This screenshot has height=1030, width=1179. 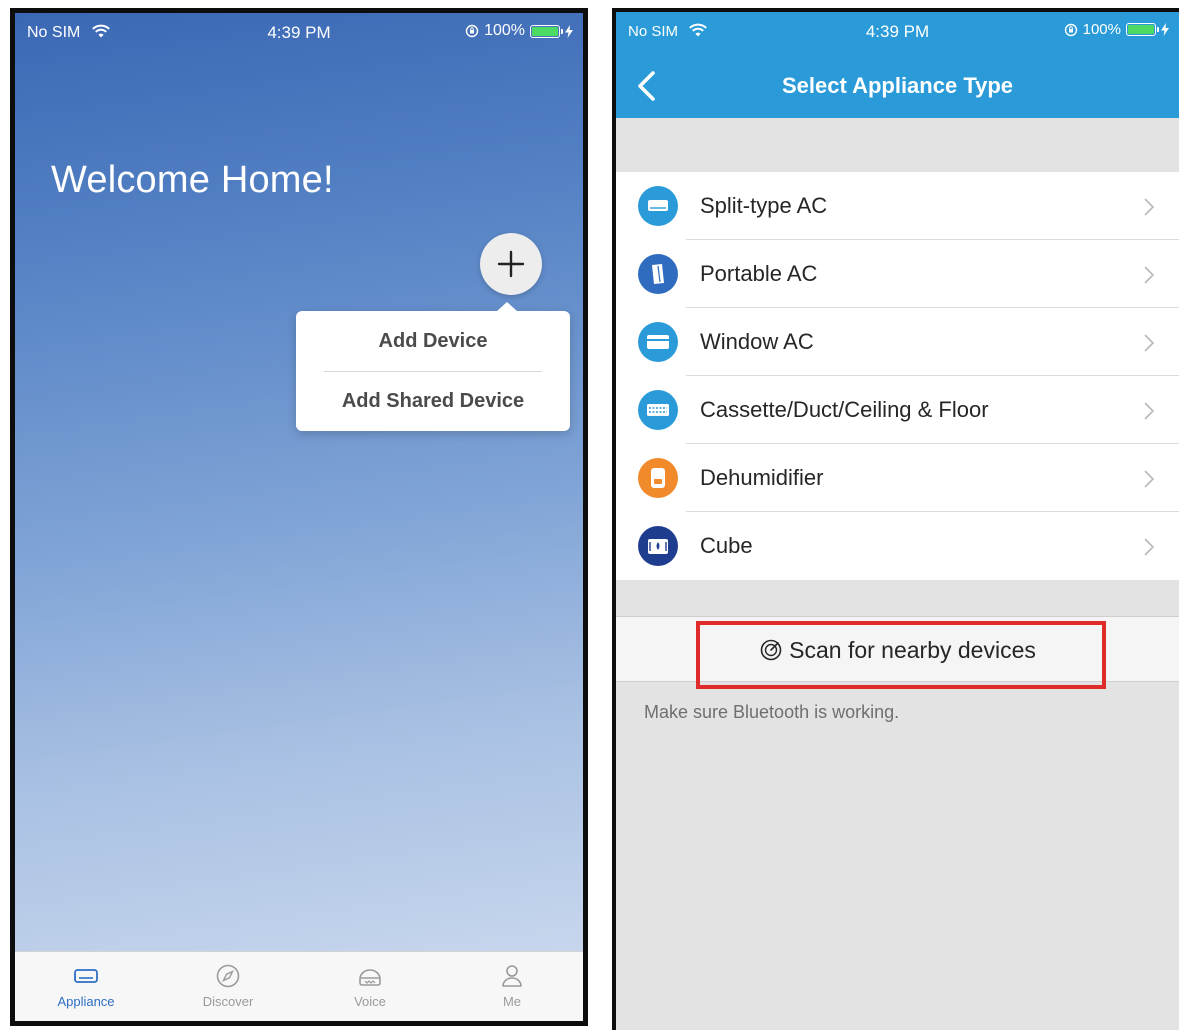 What do you see at coordinates (897, 206) in the screenshot?
I see `appliance-item-split-type-ac: Split-type AC` at bounding box center [897, 206].